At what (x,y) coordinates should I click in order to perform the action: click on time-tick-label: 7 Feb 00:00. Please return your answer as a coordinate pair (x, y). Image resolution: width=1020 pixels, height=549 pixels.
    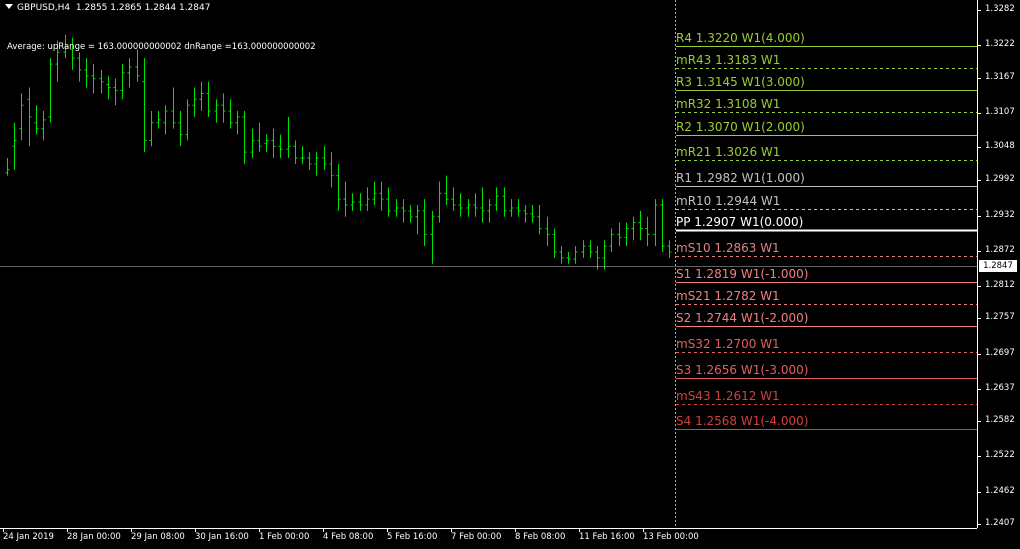
    Looking at the image, I should click on (476, 537).